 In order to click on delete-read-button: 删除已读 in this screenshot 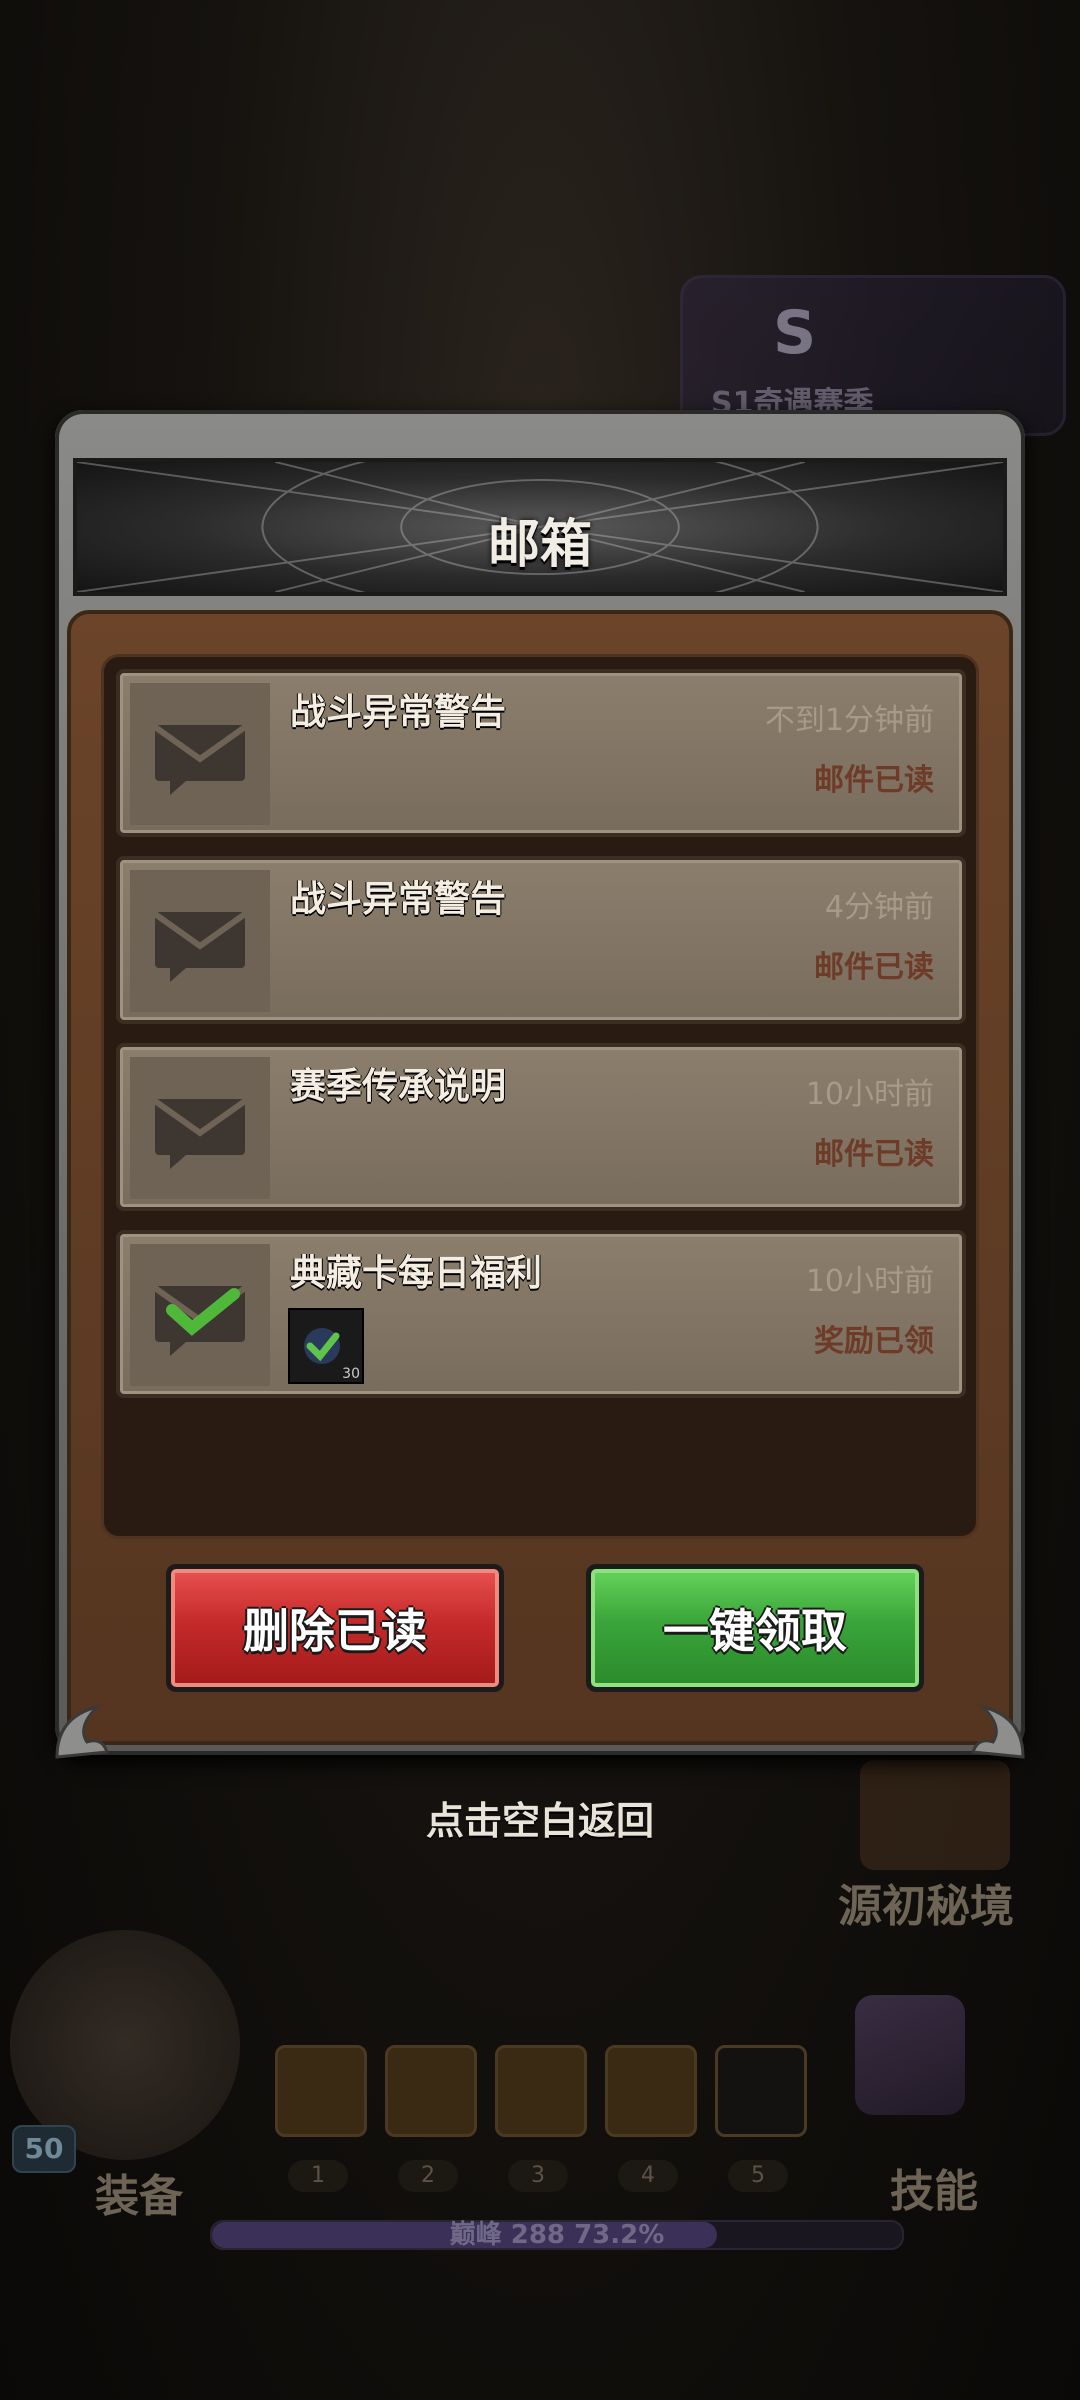, I will do `click(335, 1628)`.